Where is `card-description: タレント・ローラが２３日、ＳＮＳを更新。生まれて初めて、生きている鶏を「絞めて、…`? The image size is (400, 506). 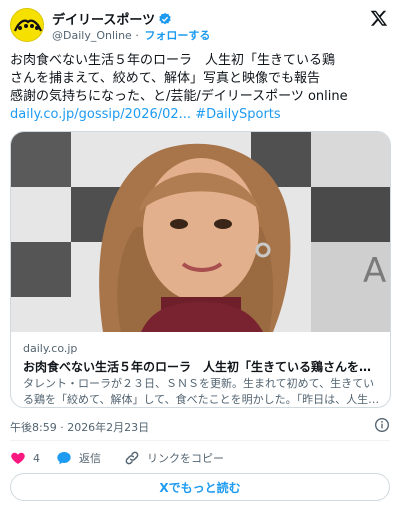
card-description: タレント・ローラが２３日、ＳＮＳを更新。生まれて初めて、生きている鶏を「絞めて、… is located at coordinates (201, 391).